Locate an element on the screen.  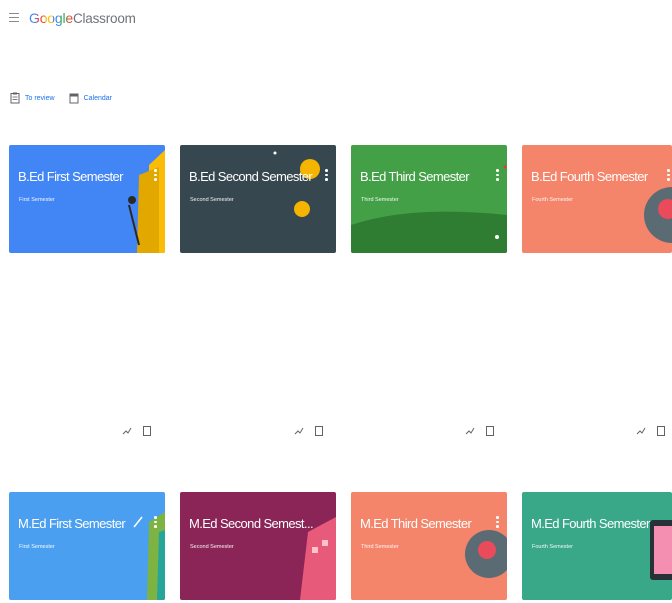
class-title: M.Ed Fourth Semester is located at coordinates (590, 523).